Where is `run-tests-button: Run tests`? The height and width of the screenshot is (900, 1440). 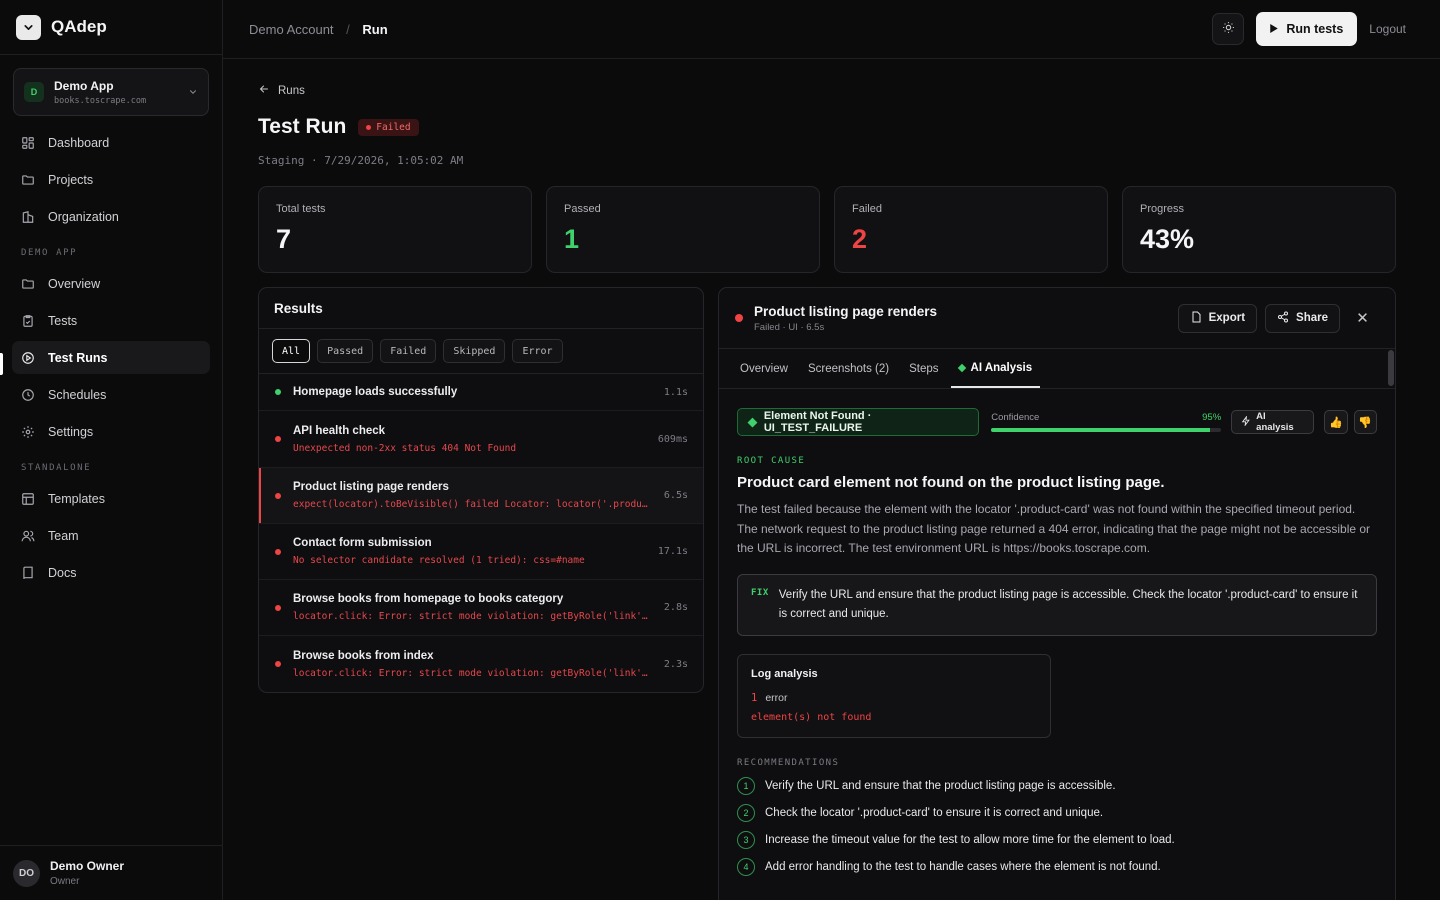
run-tests-button: Run tests is located at coordinates (1307, 29).